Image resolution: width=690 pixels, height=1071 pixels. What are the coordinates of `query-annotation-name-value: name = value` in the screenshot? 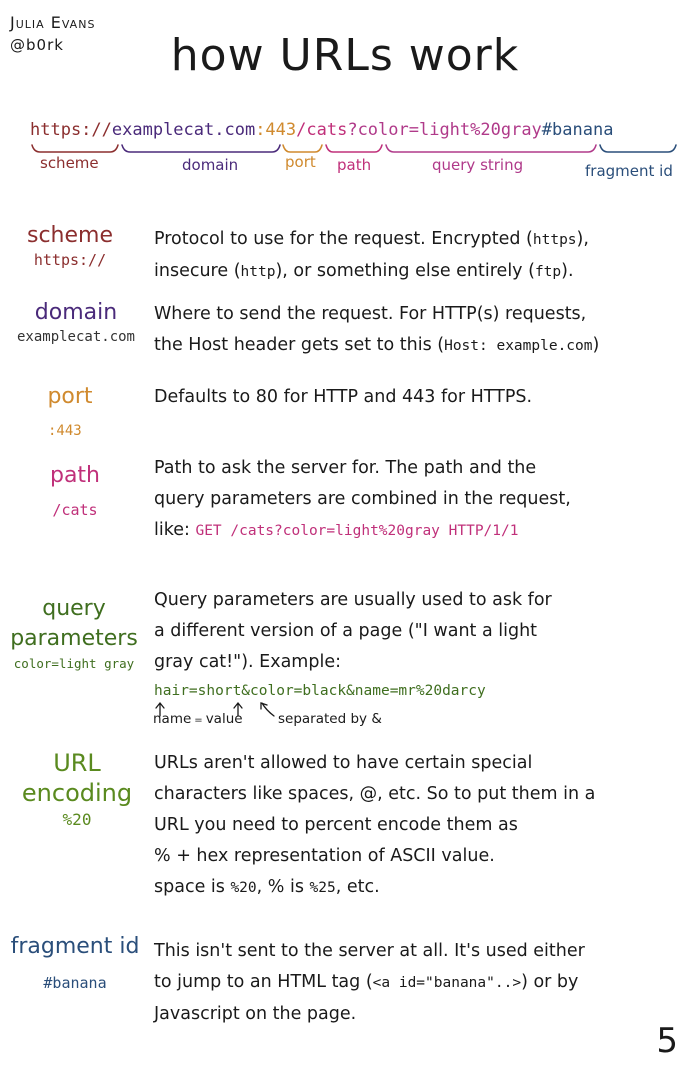 It's located at (198, 719).